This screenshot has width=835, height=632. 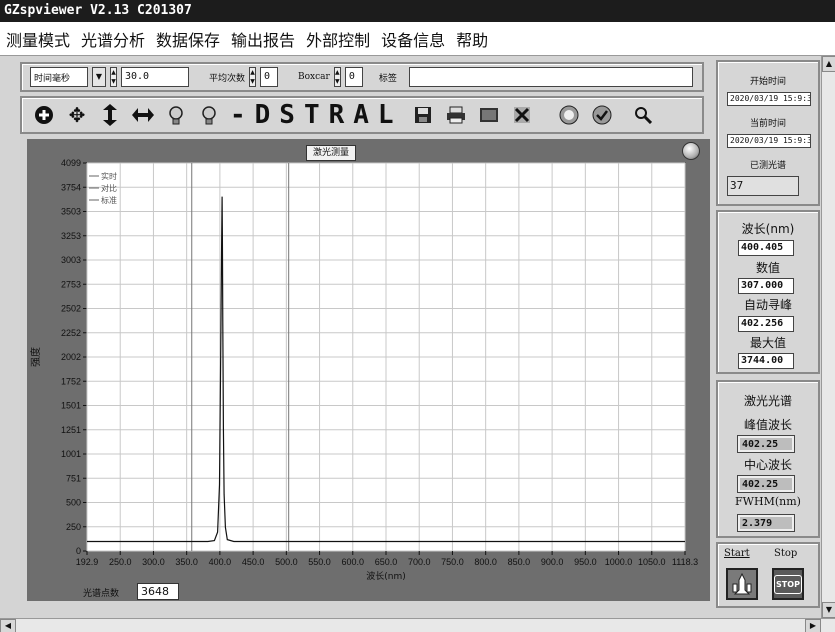 What do you see at coordinates (767, 343) in the screenshot?
I see `max-label: 最大值` at bounding box center [767, 343].